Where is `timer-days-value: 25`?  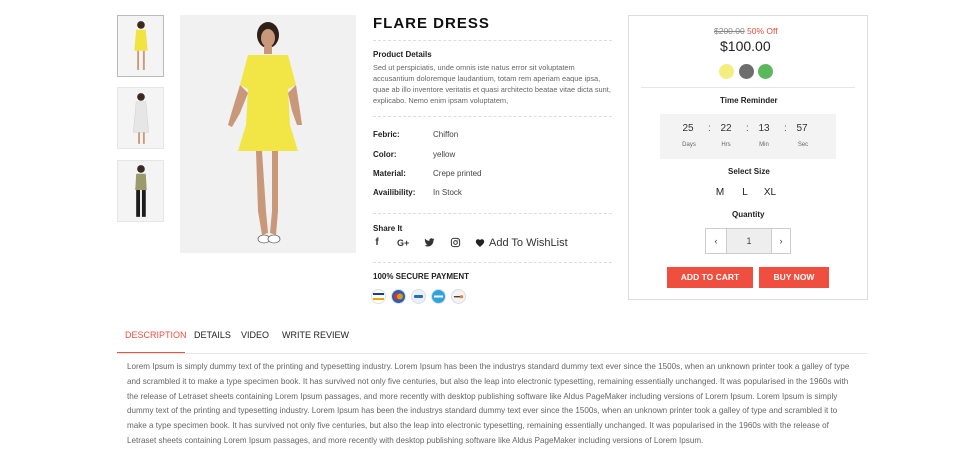 timer-days-value: 25 is located at coordinates (688, 128).